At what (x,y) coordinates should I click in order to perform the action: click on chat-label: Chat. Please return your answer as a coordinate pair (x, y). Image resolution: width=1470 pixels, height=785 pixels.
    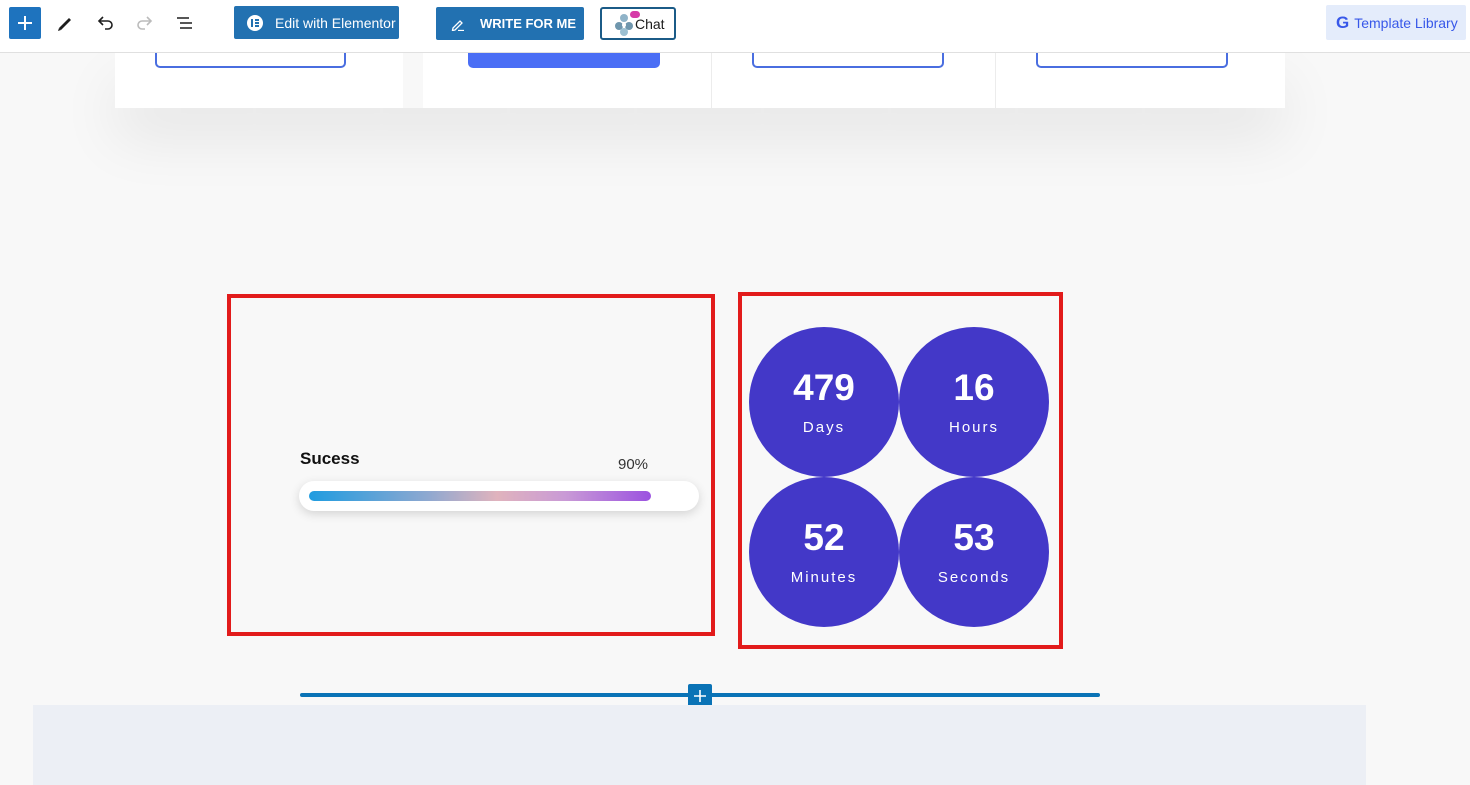
    Looking at the image, I should click on (650, 23).